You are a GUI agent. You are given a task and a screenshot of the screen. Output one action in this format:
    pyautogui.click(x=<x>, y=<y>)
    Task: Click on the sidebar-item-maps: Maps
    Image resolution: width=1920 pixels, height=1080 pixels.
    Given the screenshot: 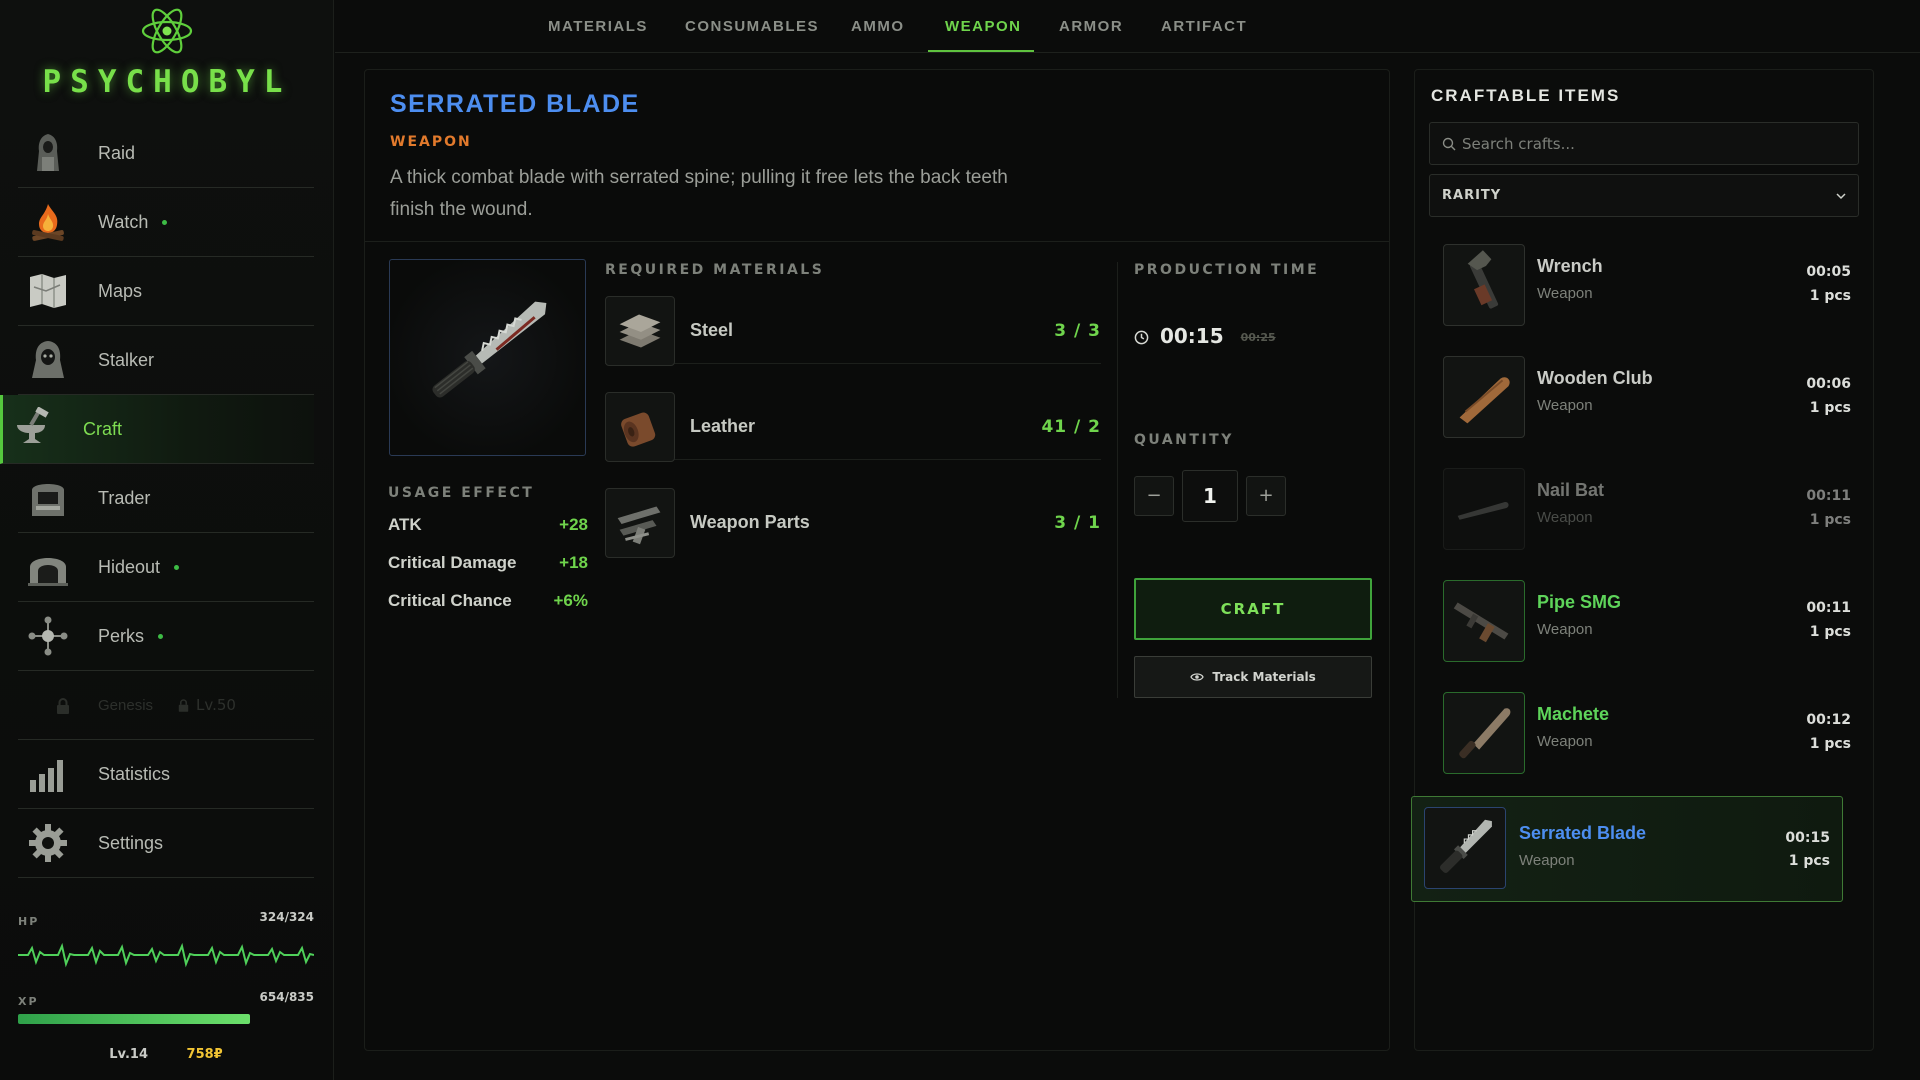 What is the action you would take?
    pyautogui.click(x=166, y=291)
    